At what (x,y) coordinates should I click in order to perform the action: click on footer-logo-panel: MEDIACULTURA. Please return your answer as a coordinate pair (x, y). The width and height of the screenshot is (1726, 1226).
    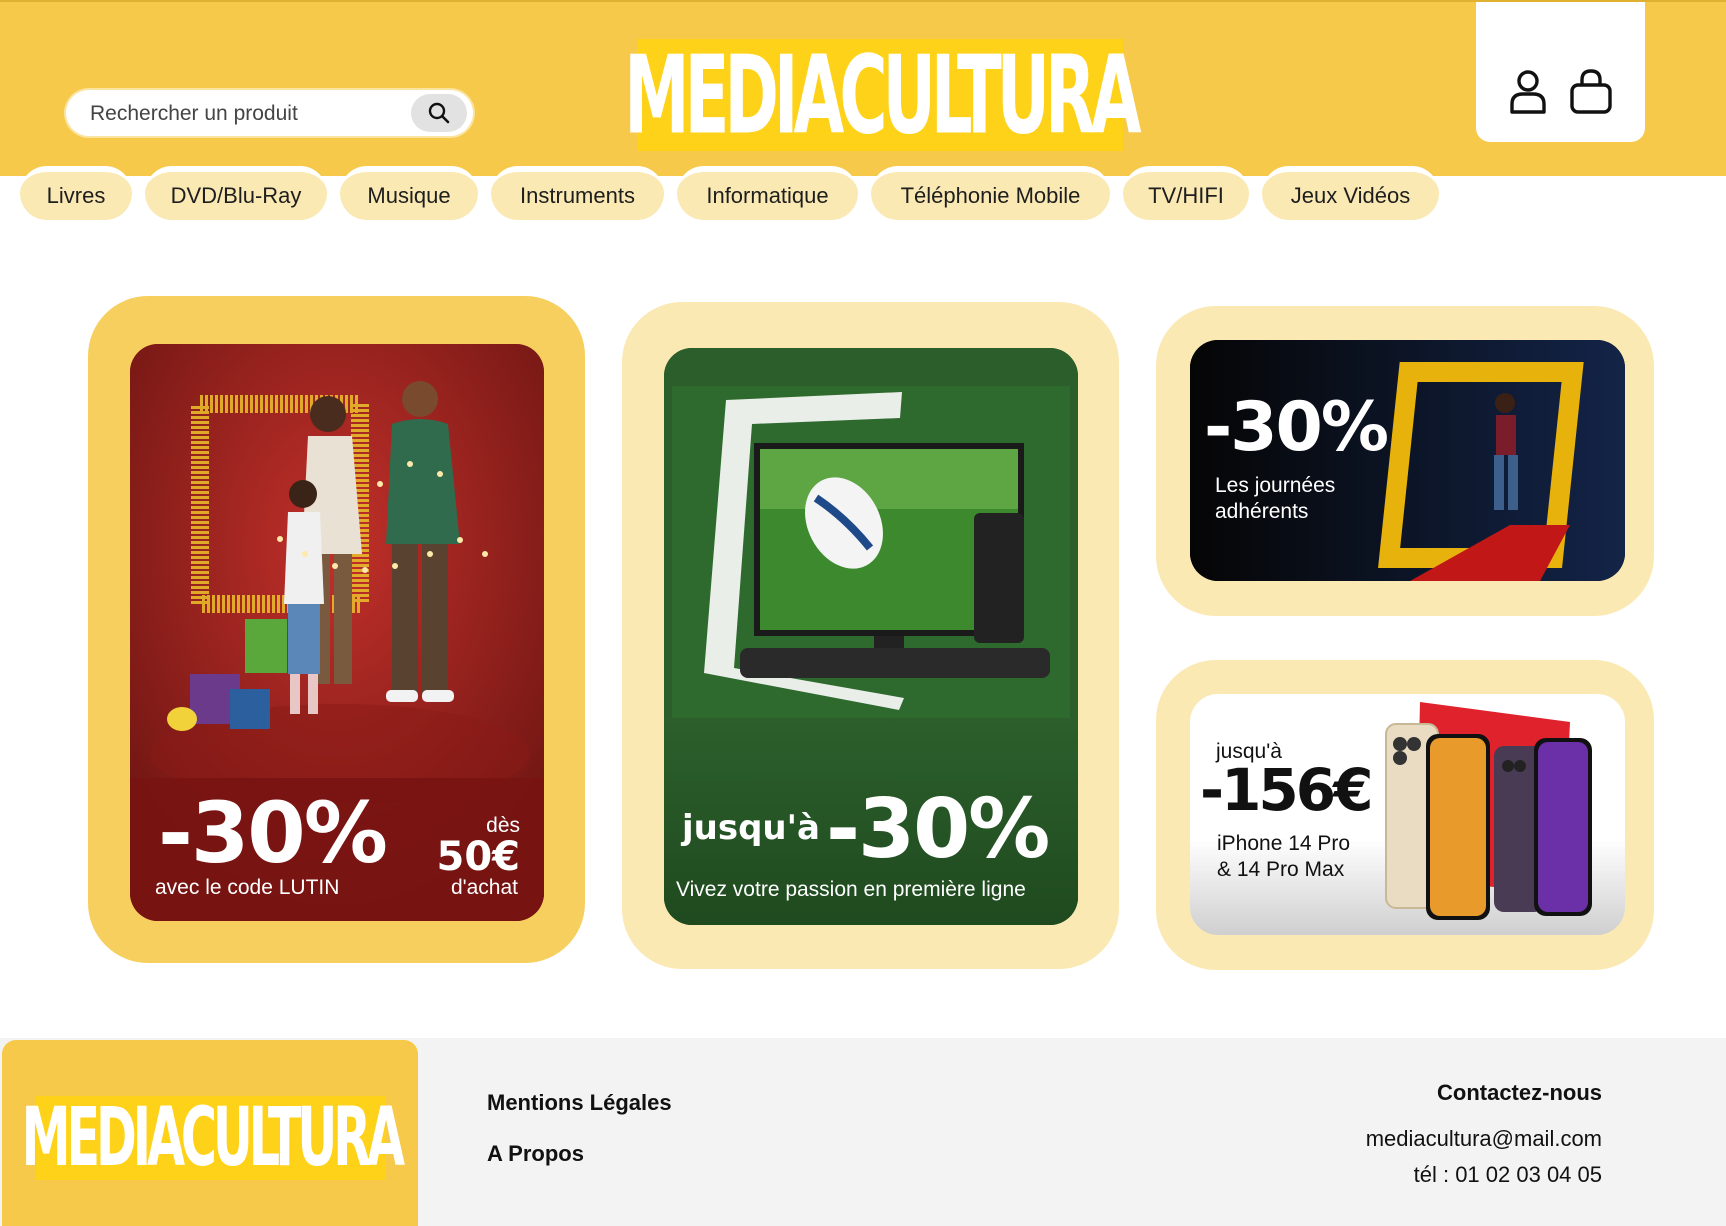
    Looking at the image, I should click on (210, 1133).